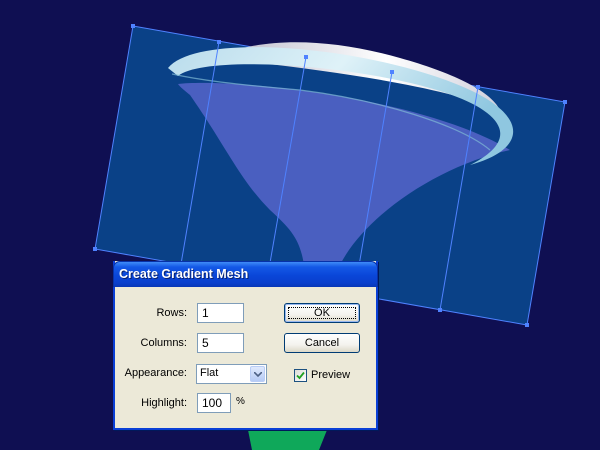  I want to click on cancel-button: Cancel, so click(322, 343).